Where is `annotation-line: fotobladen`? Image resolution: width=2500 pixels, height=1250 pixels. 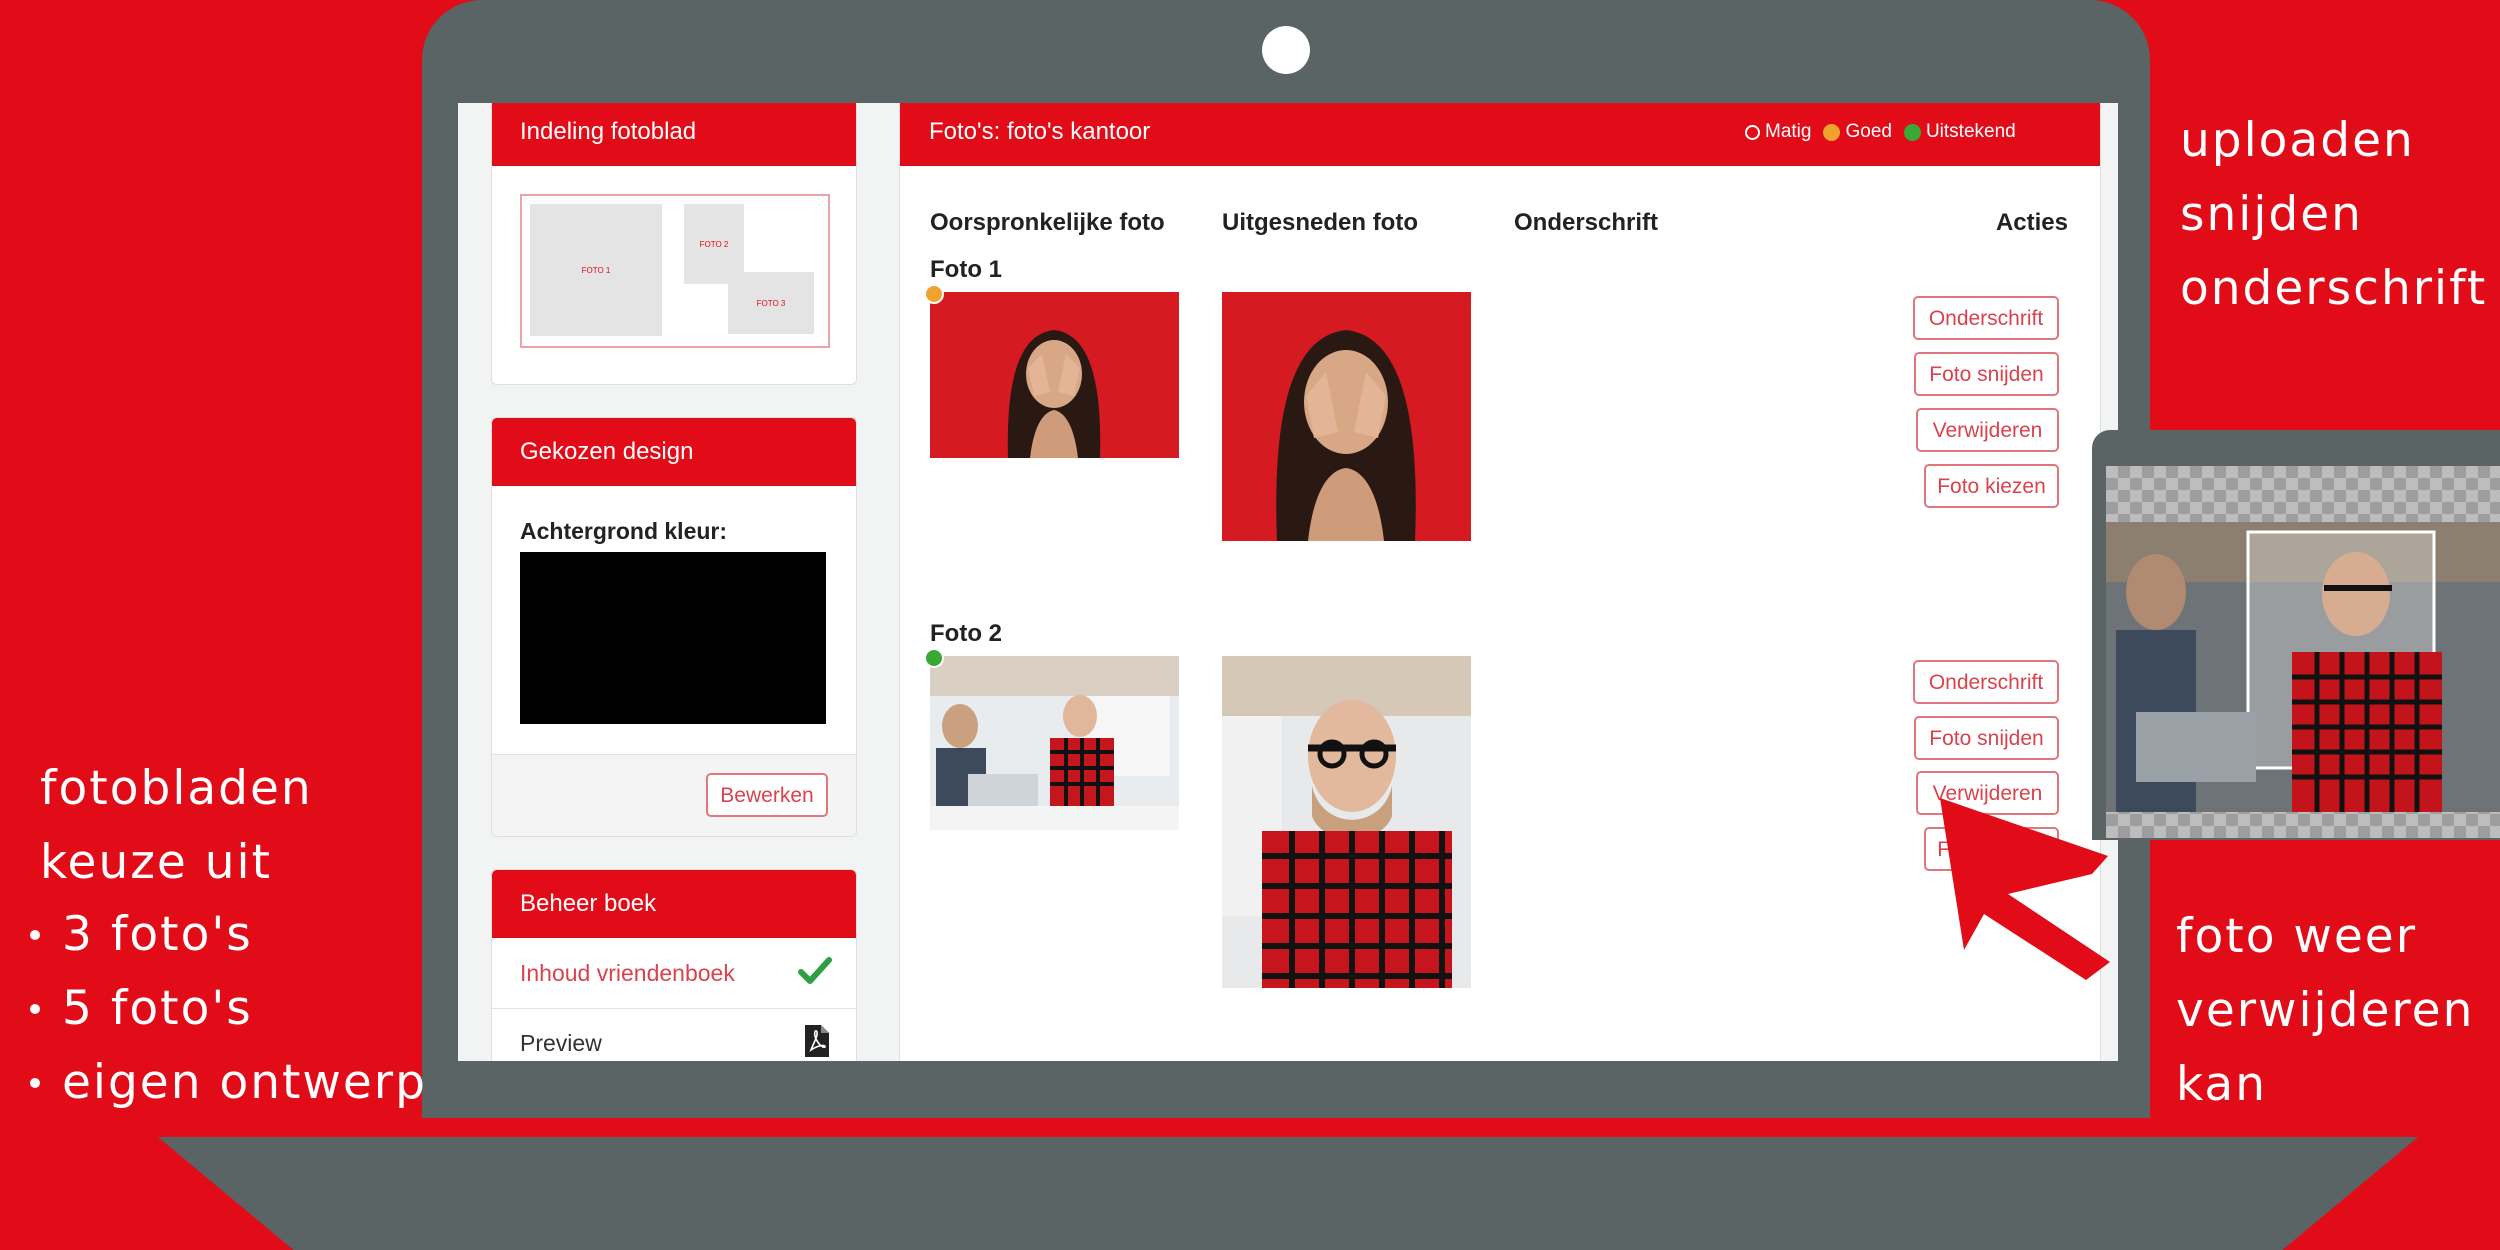
annotation-line: fotobladen is located at coordinates (176, 788).